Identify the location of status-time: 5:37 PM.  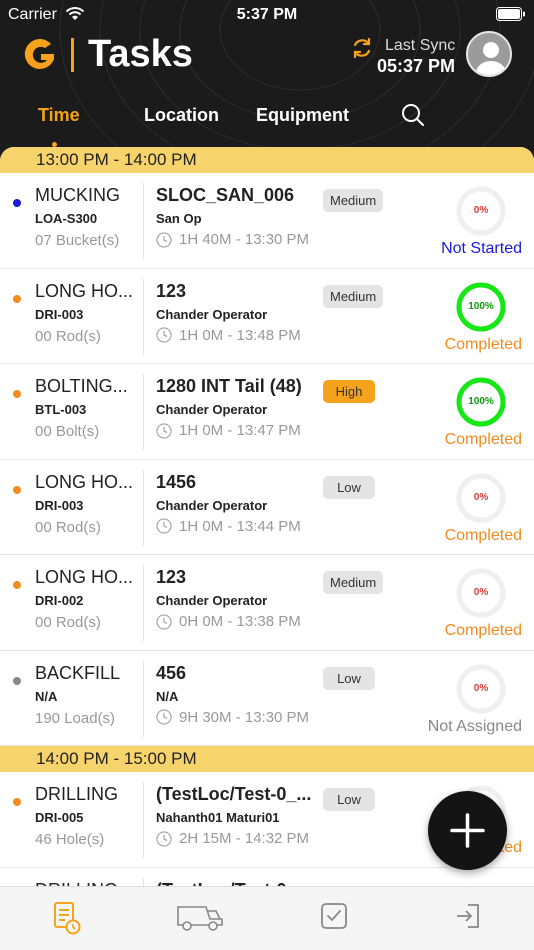
(267, 14).